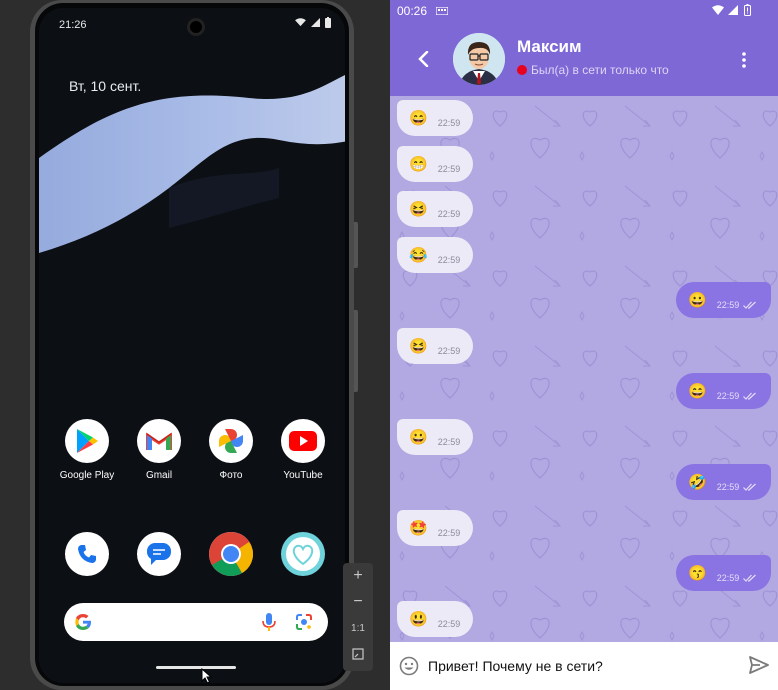 This screenshot has height=690, width=778. Describe the element at coordinates (87, 441) in the screenshot. I see `google-play-icon` at that location.